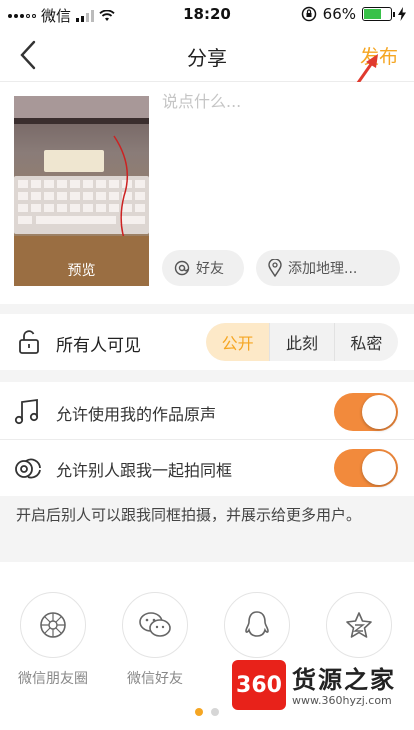  Describe the element at coordinates (277, 101) in the screenshot. I see `caption-input` at that location.